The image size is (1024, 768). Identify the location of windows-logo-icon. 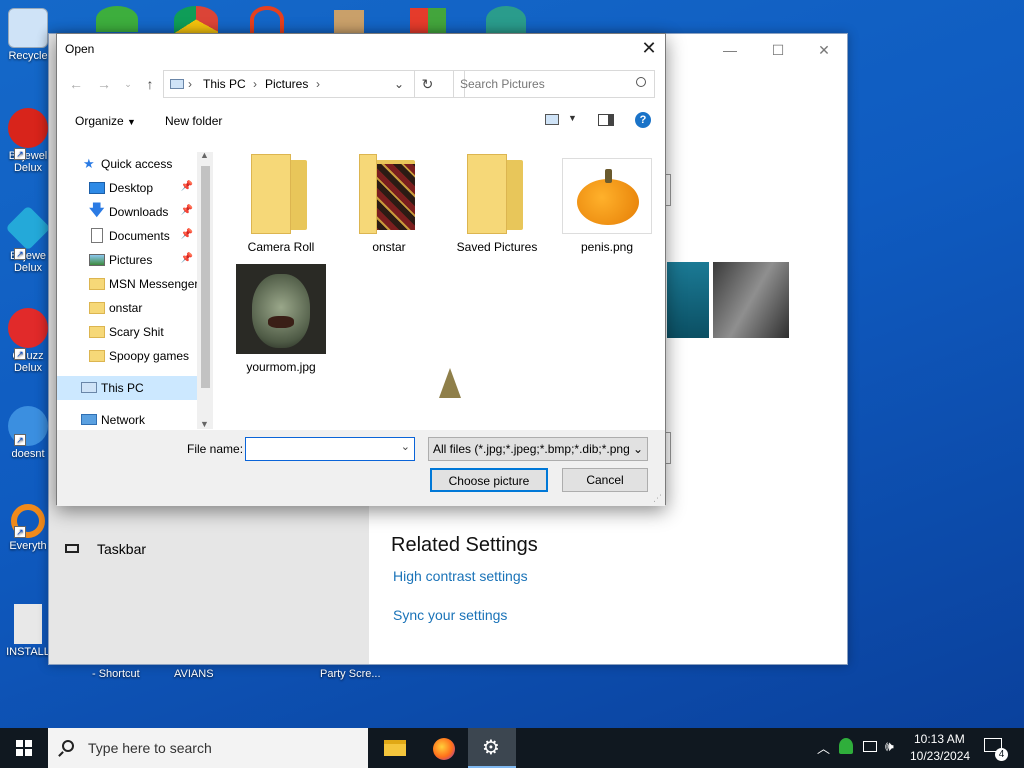
(24, 748).